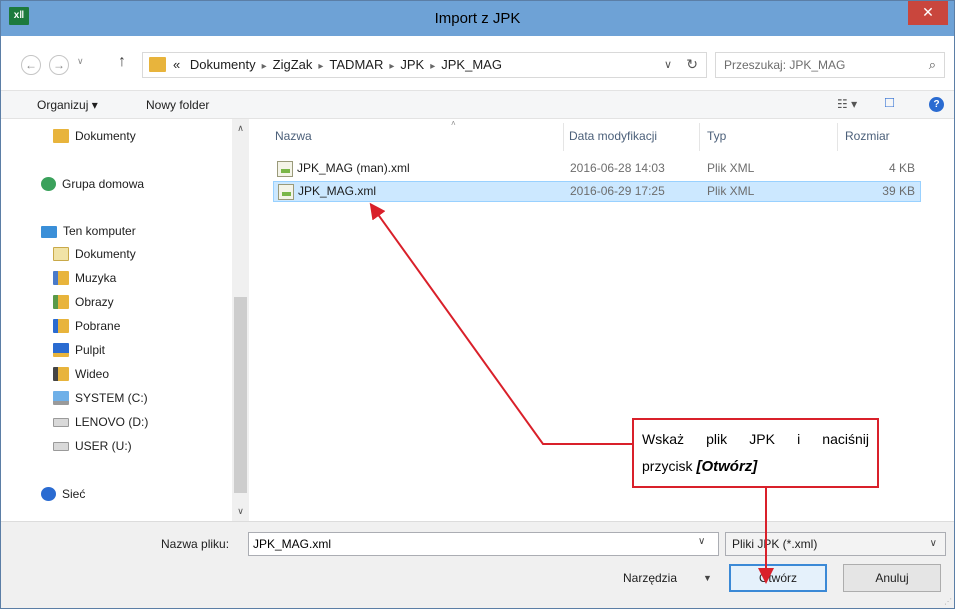 This screenshot has width=955, height=609. What do you see at coordinates (176, 64) in the screenshot?
I see `breadcrumb-overflow: «` at bounding box center [176, 64].